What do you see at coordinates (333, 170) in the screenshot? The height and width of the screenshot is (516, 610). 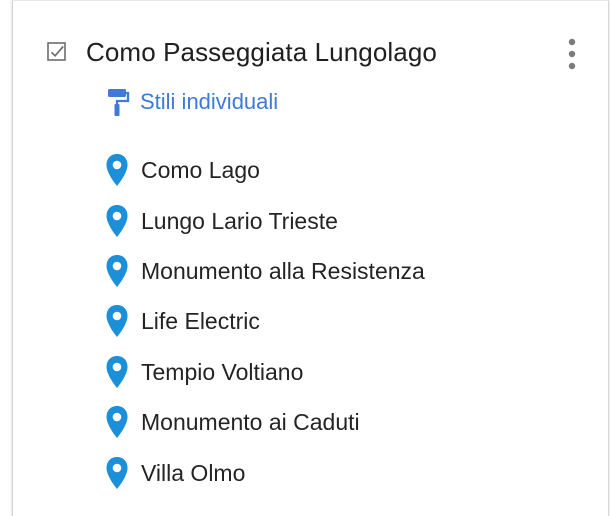 I see `place-item: Como Lago` at bounding box center [333, 170].